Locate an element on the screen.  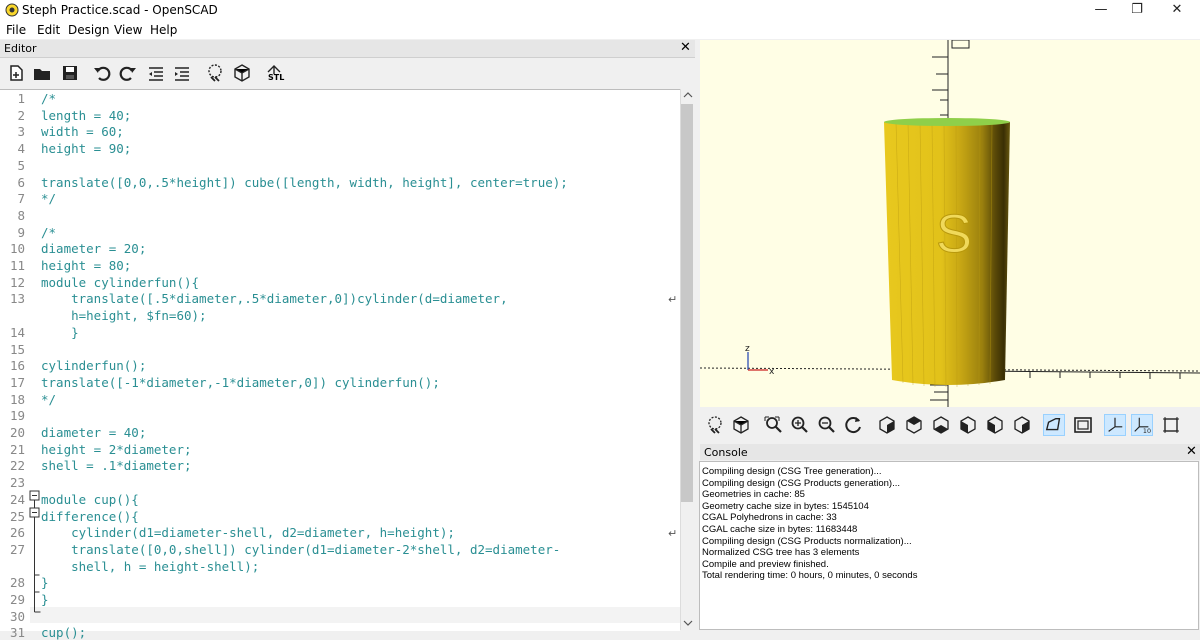
view-back-icon is located at coordinates (1022, 425).